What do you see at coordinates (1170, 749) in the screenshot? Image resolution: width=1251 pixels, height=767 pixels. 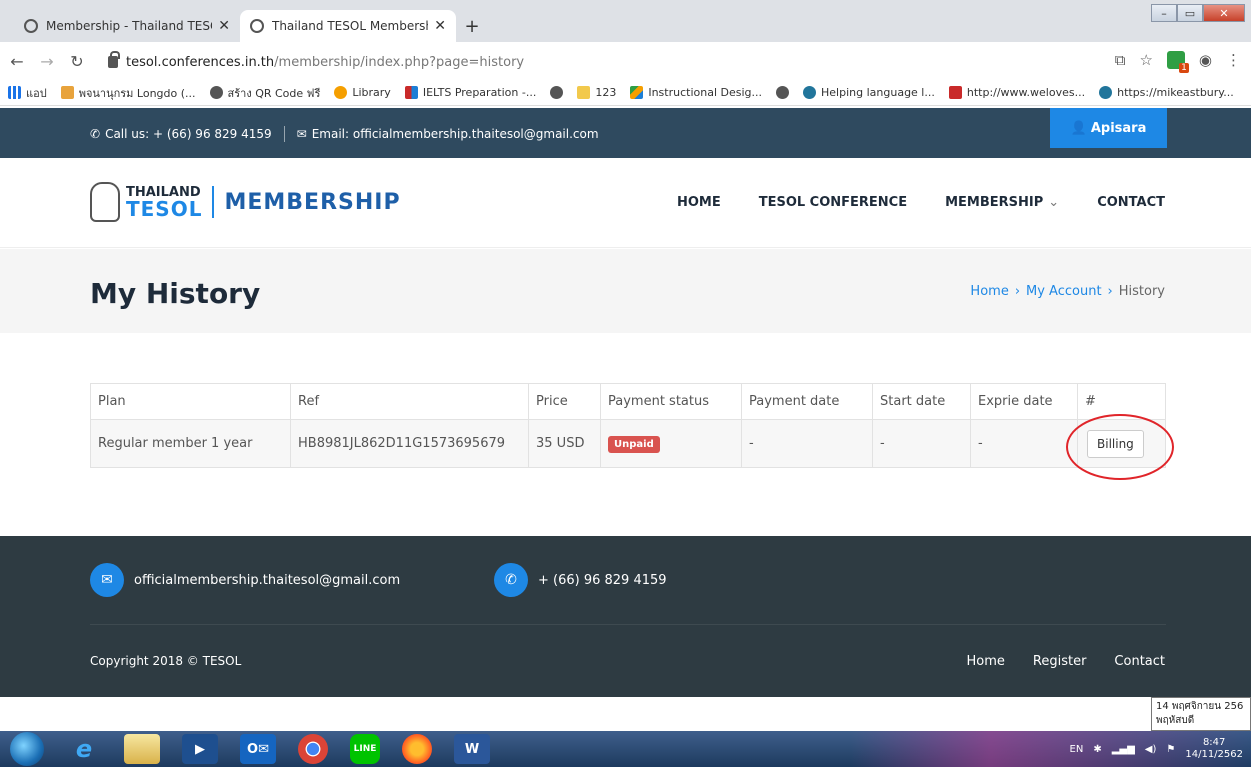 I see `flag-icon: ⚑` at bounding box center [1170, 749].